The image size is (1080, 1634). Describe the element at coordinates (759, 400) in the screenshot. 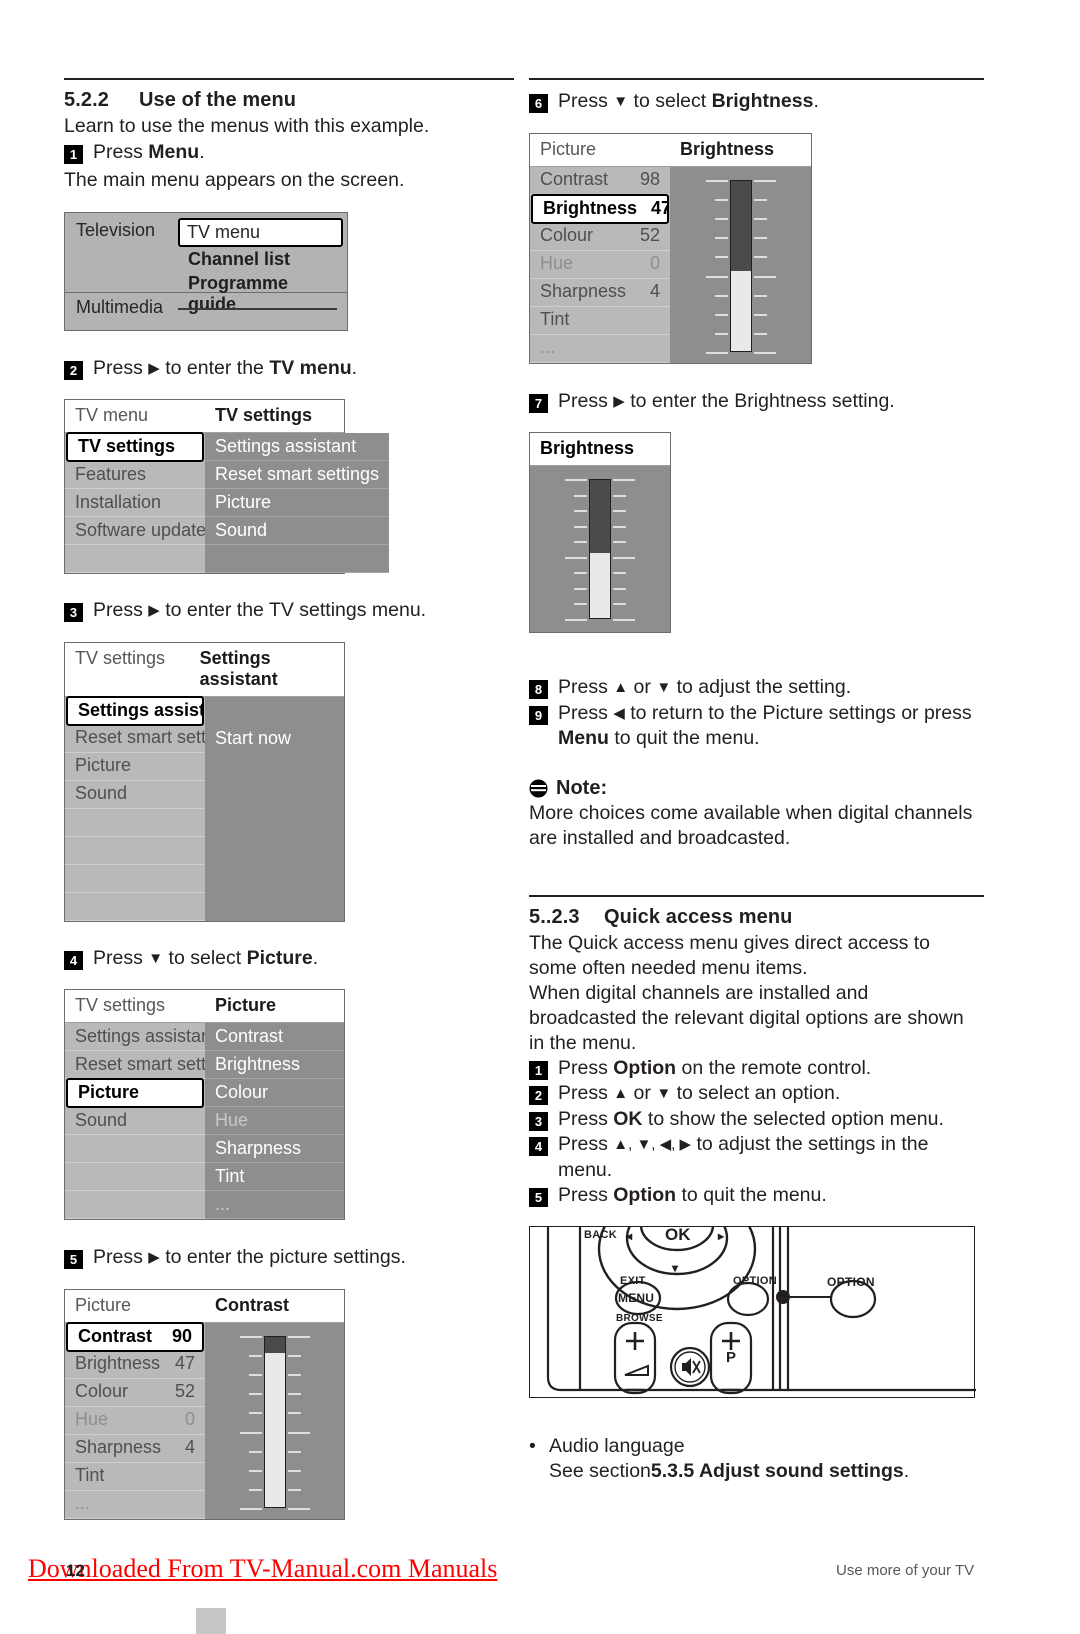

I see `step-text-mid: to enter the Brightness setting.` at that location.